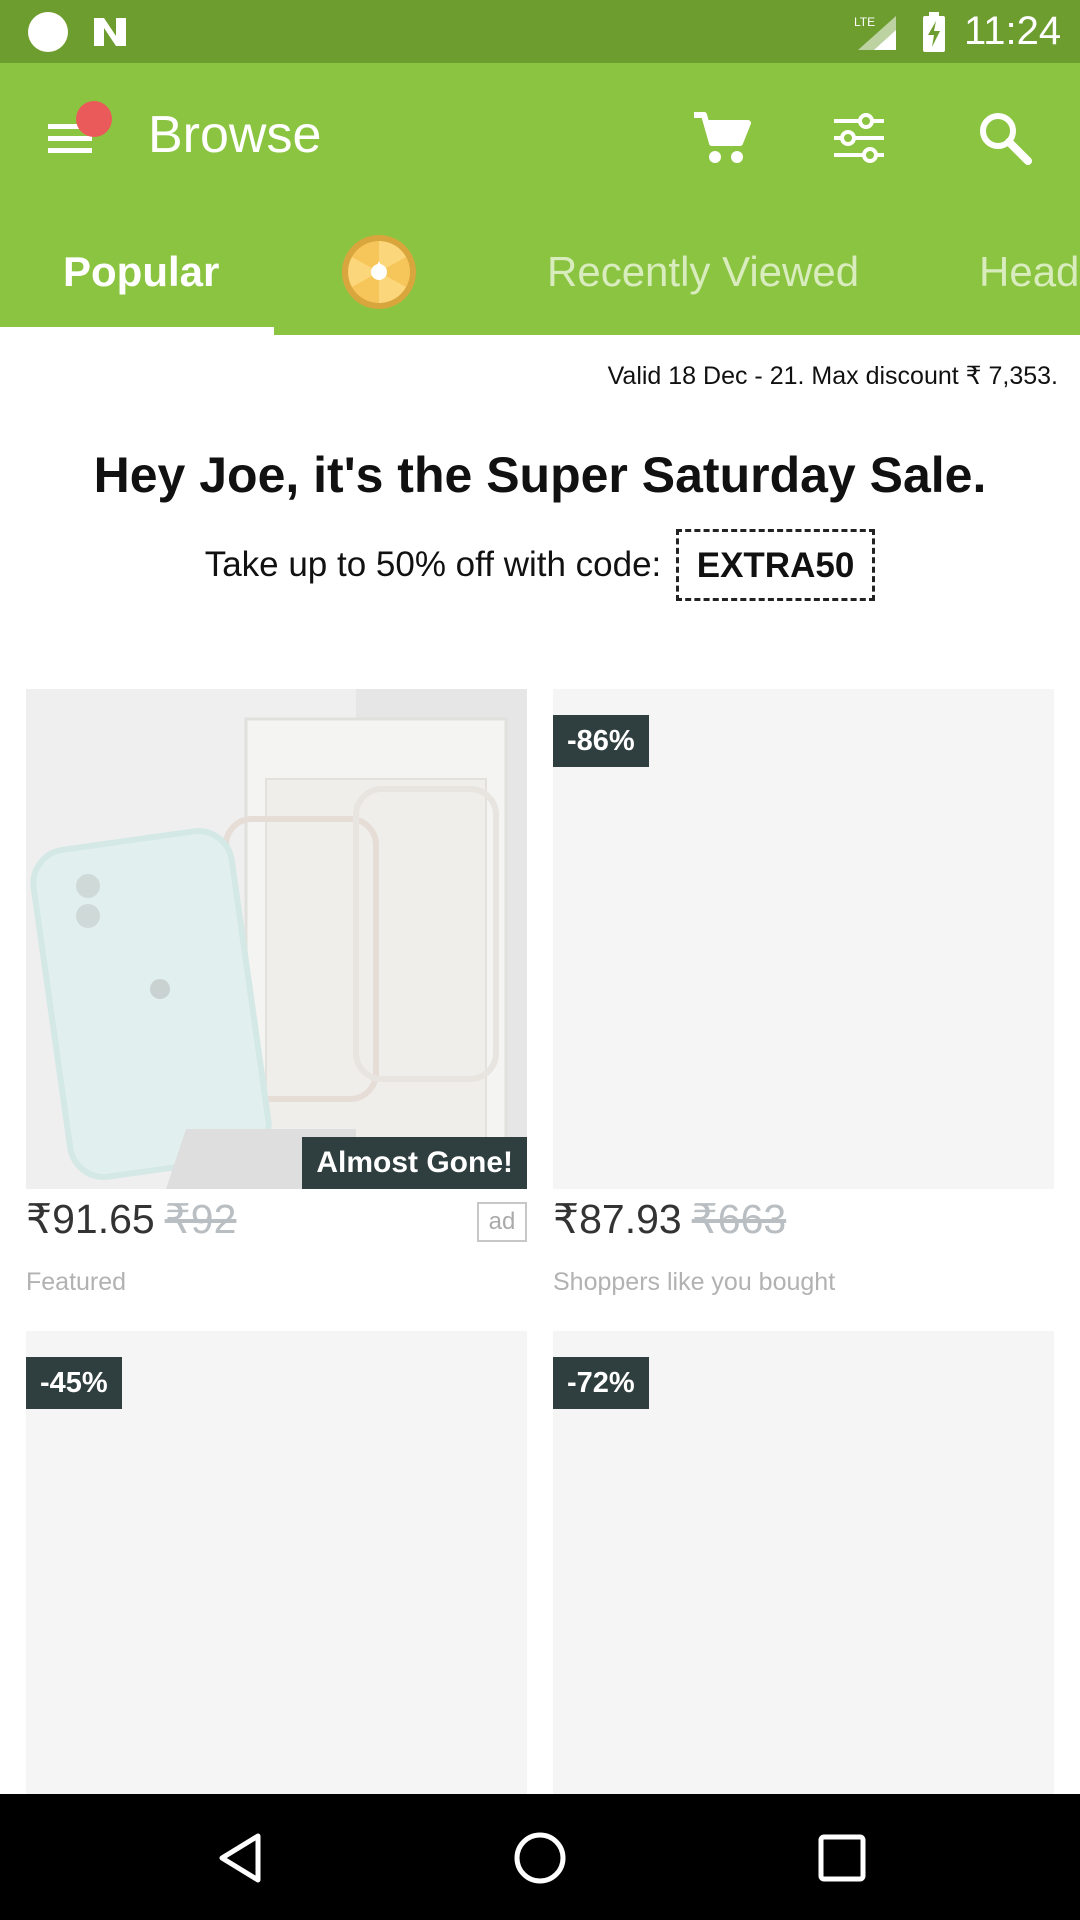 The width and height of the screenshot is (1080, 1920). Describe the element at coordinates (803, 939) in the screenshot. I see `product-card-image: -86%` at that location.